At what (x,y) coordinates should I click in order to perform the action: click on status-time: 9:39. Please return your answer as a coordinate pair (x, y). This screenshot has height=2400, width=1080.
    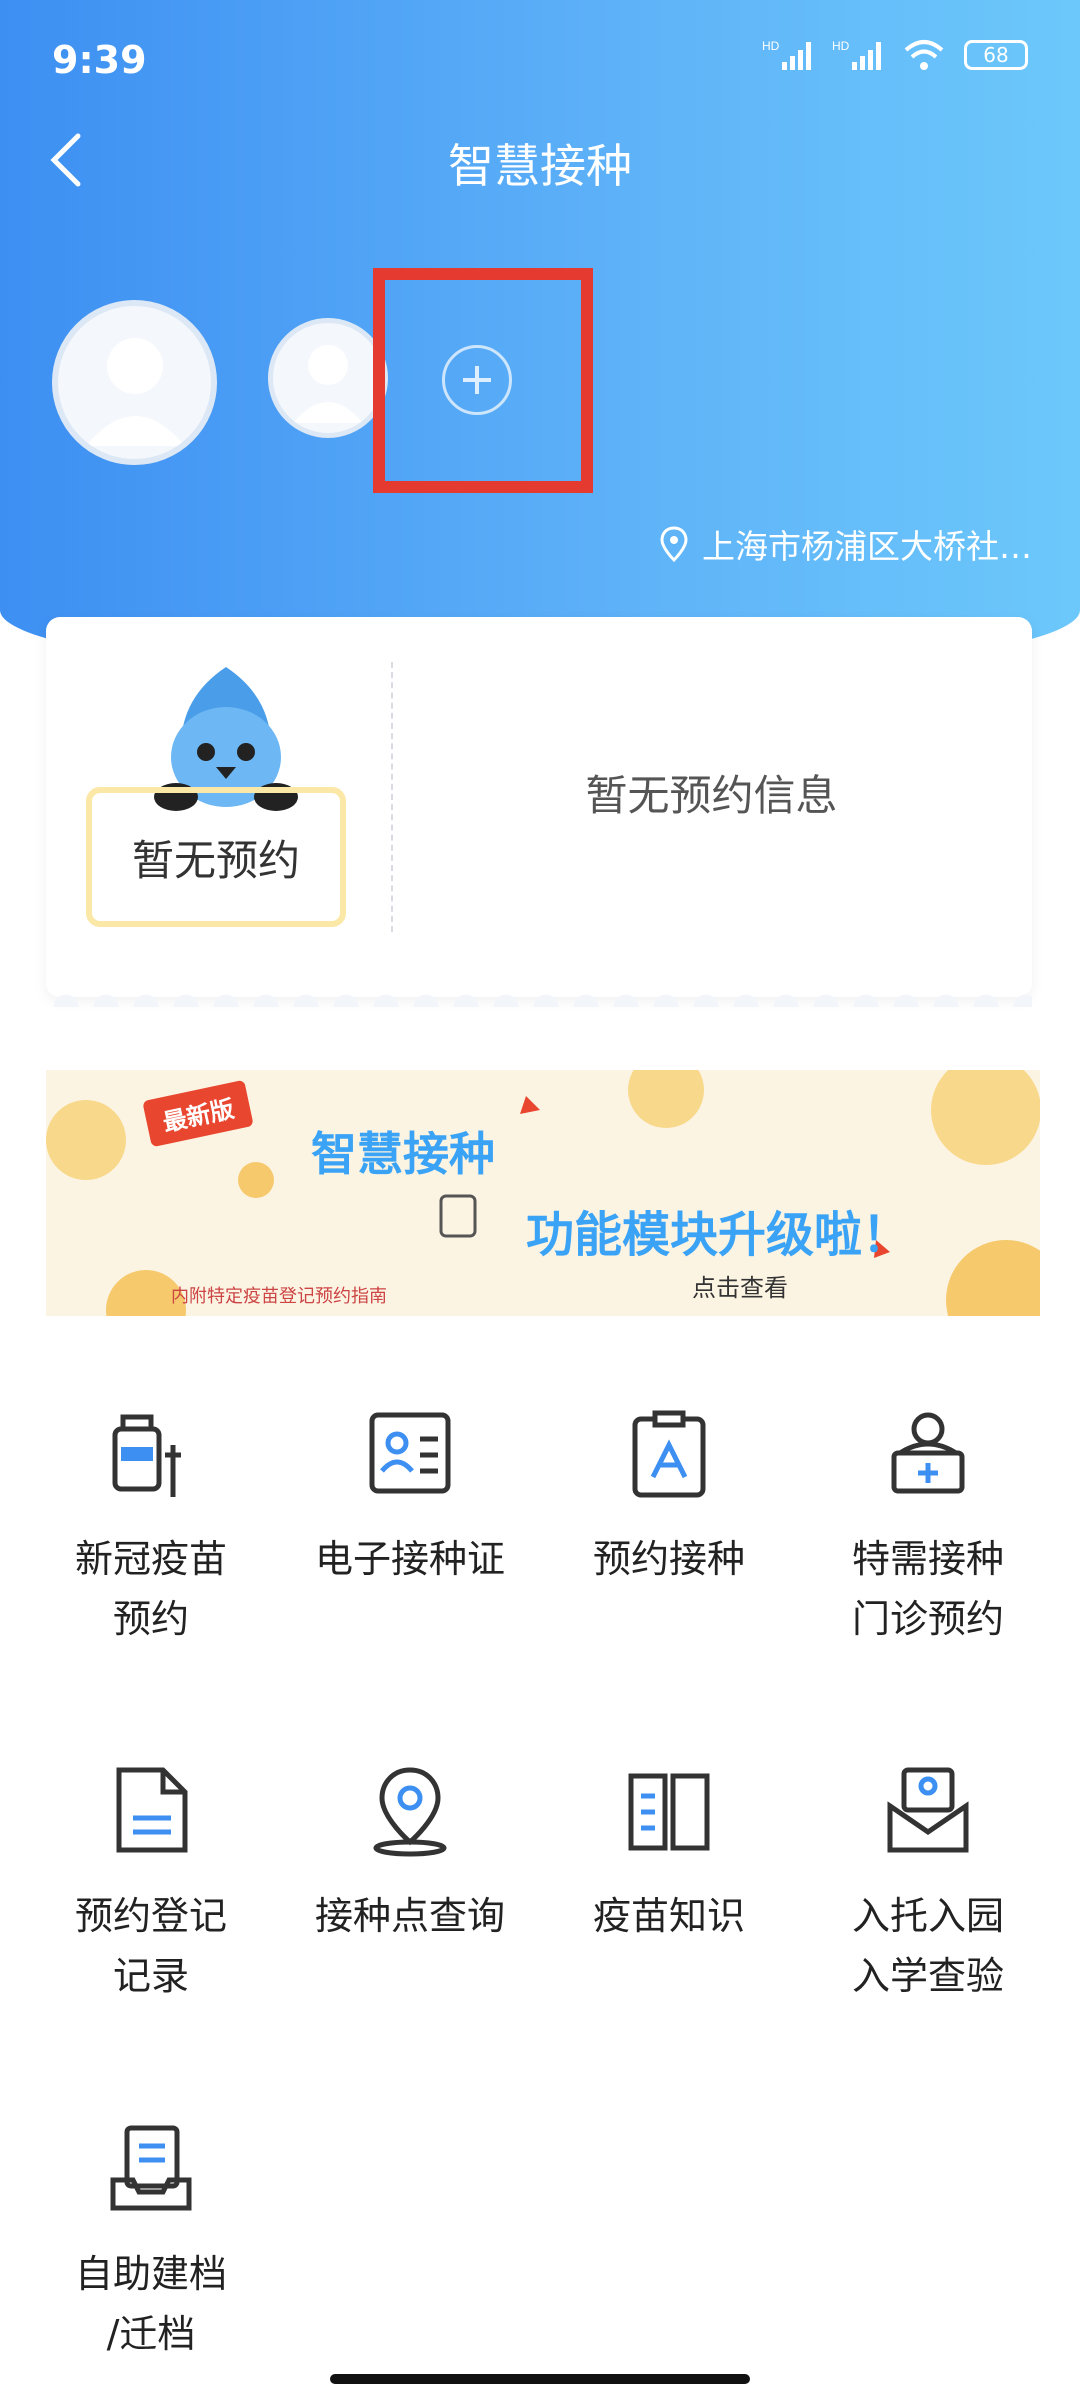
    Looking at the image, I should click on (99, 60).